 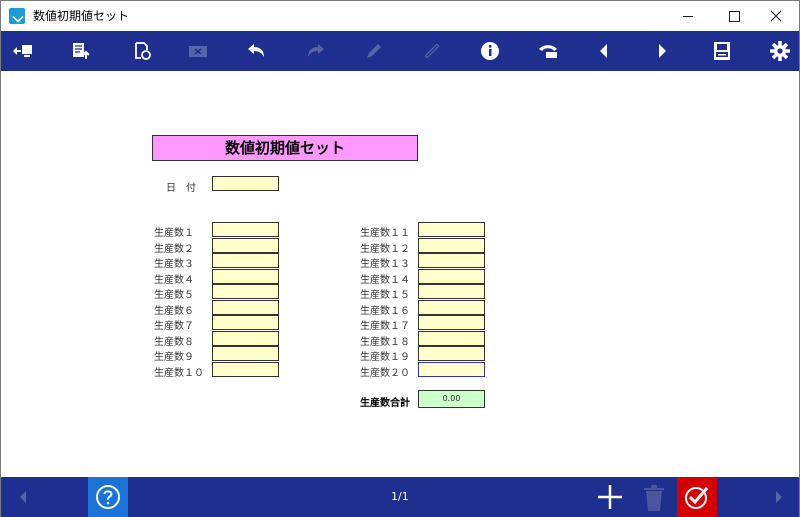 I want to click on production-label: 生産数１１, so click(x=385, y=233).